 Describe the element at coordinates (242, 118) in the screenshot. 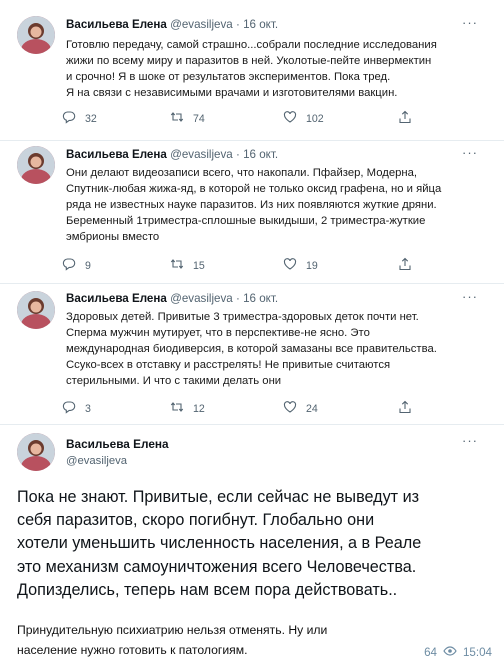

I see `tweet-actions: 32 74 102` at that location.